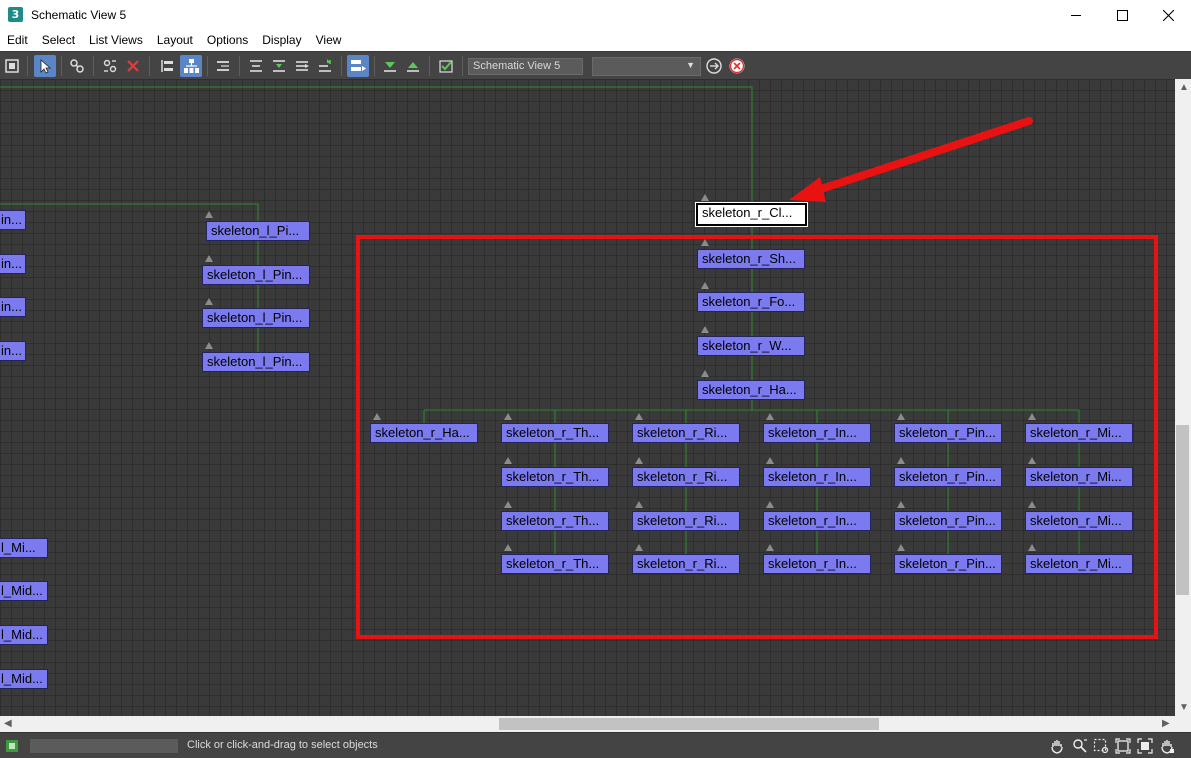  I want to click on select-tool-button, so click(45, 66).